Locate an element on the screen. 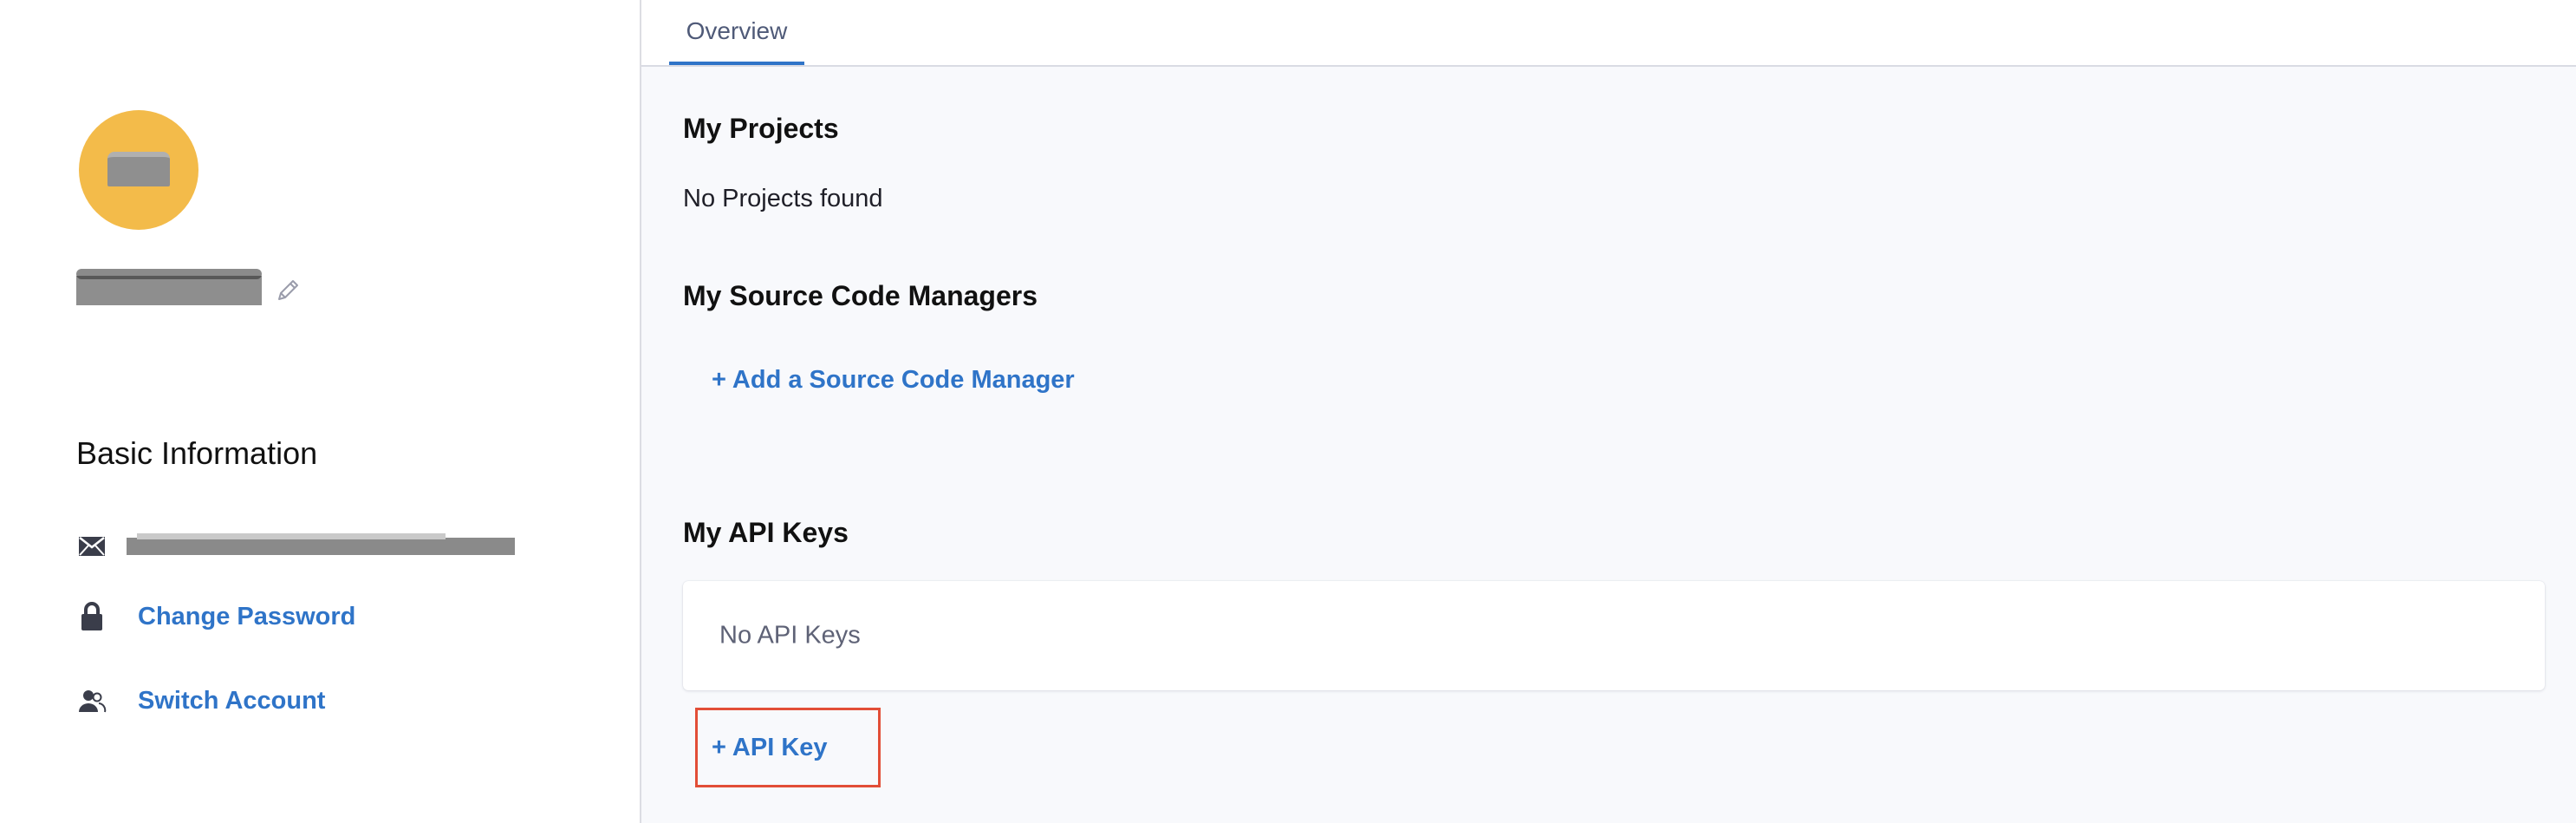 Image resolution: width=2576 pixels, height=823 pixels. basic-information-title: Basic Information is located at coordinates (197, 453).